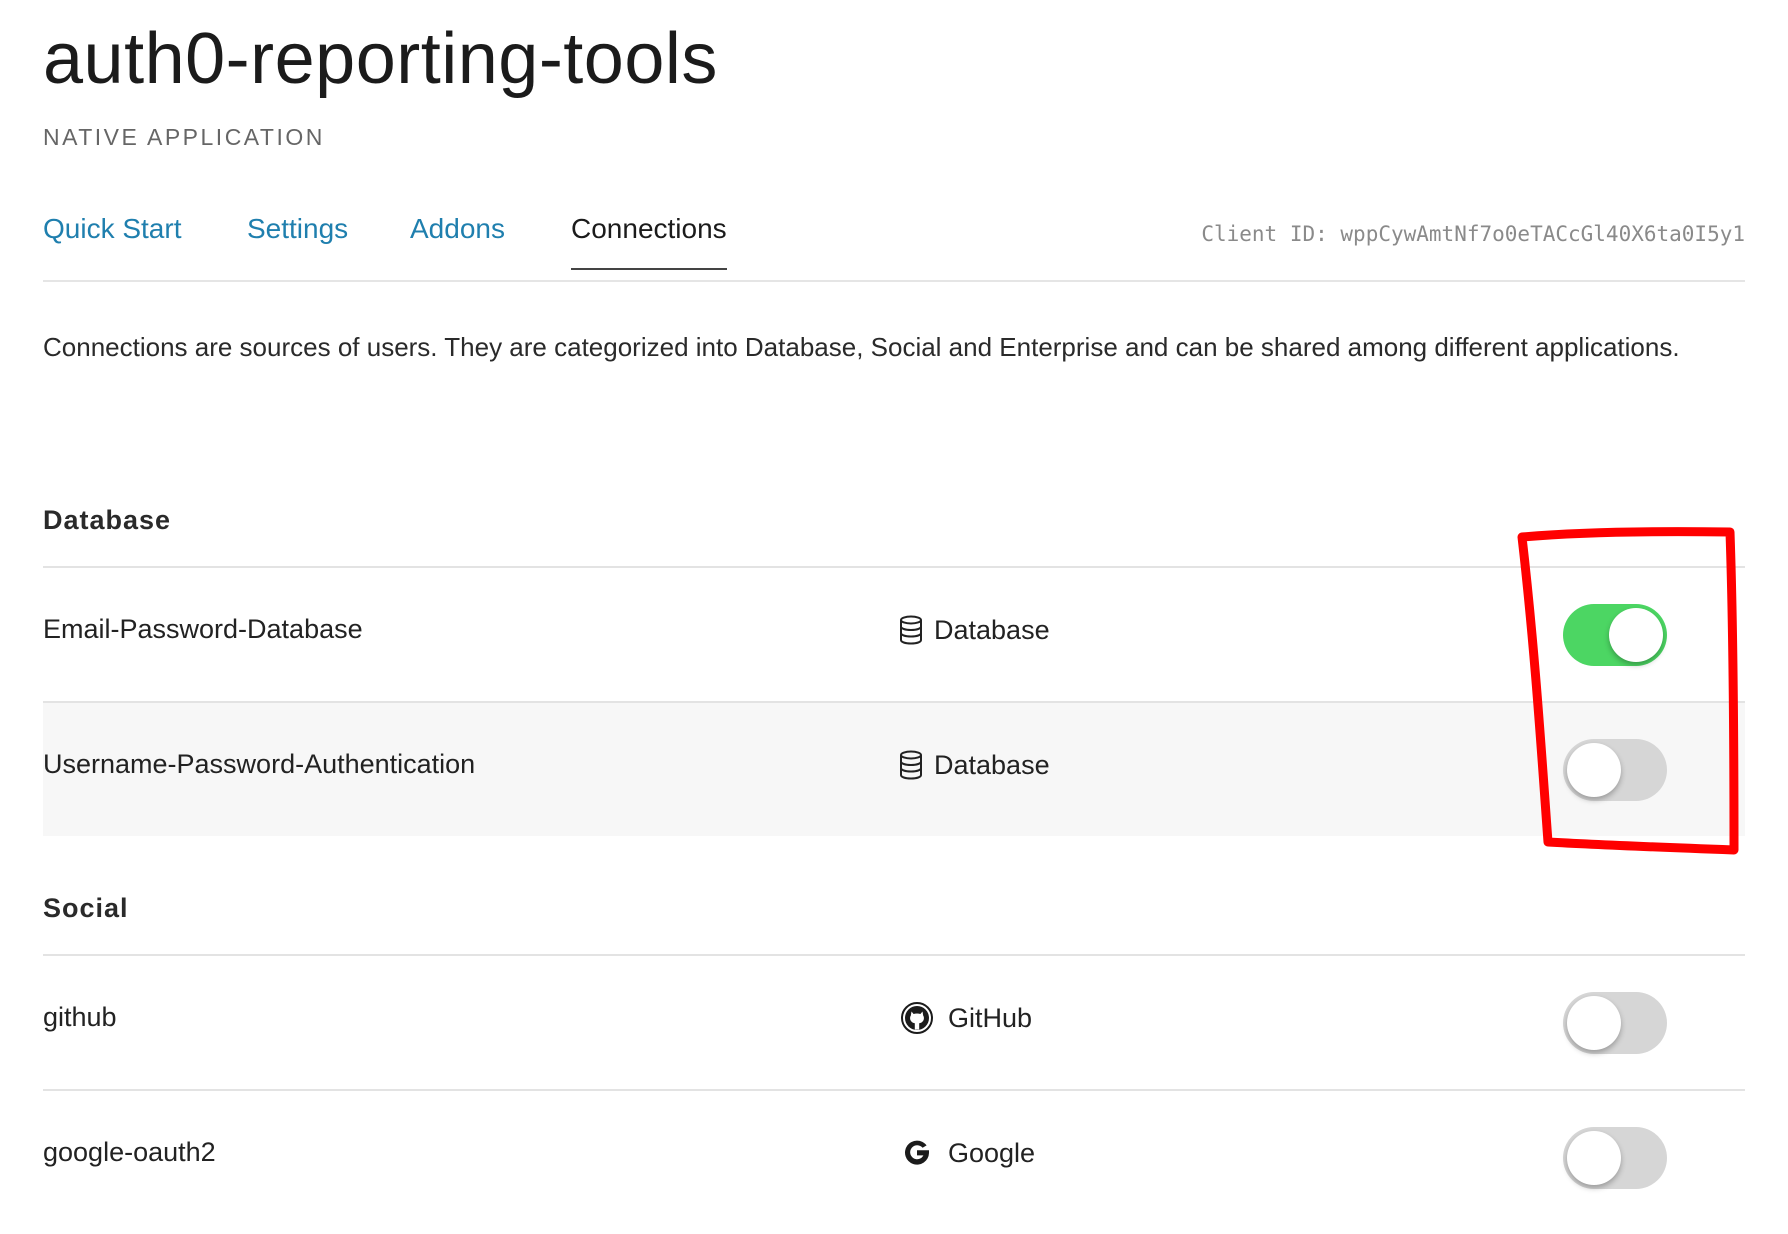 The width and height of the screenshot is (1788, 1234). What do you see at coordinates (992, 1152) in the screenshot?
I see `connection-type-label: Google` at bounding box center [992, 1152].